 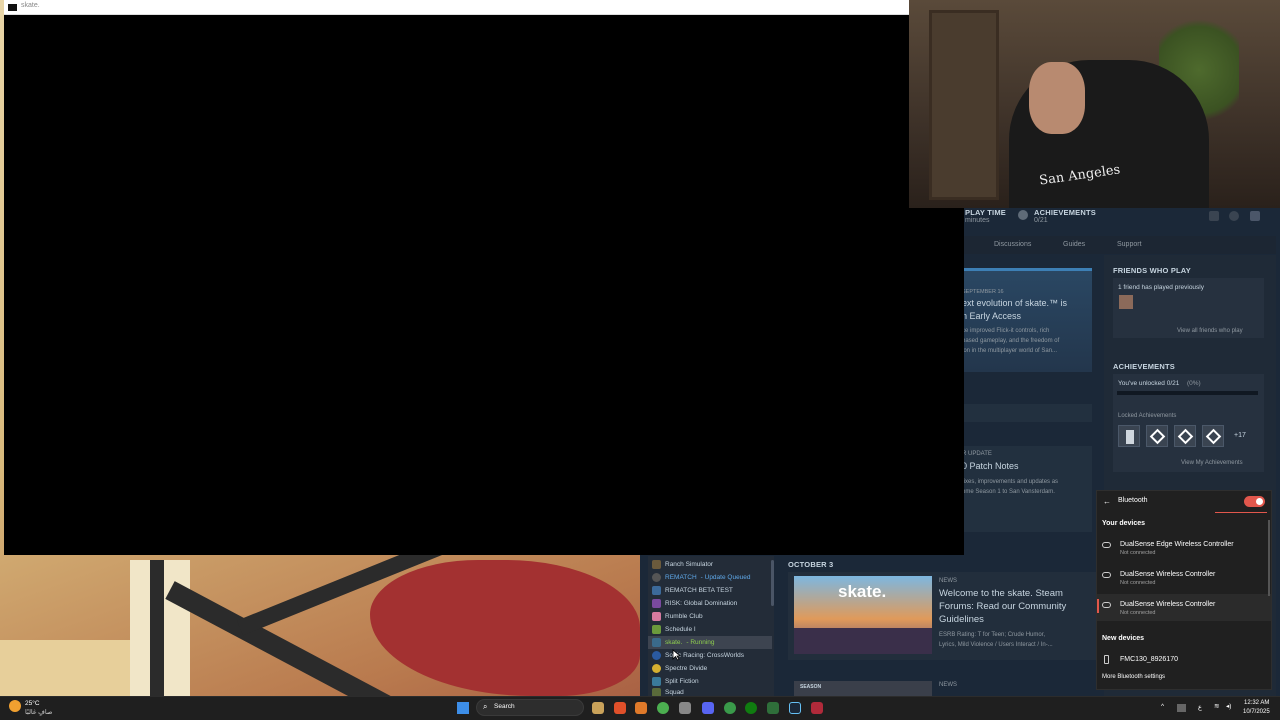 I want to click on thumbnail2-label: SEASON, so click(x=811, y=687).